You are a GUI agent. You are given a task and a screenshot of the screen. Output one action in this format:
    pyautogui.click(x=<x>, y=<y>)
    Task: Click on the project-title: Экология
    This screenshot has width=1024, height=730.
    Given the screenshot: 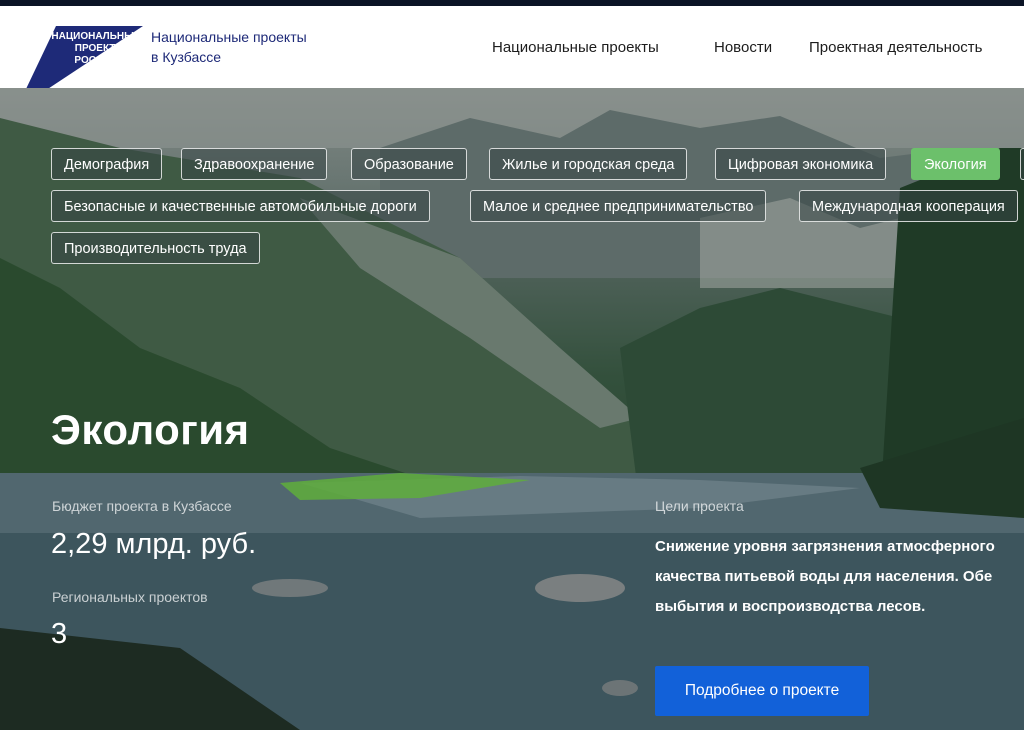 What is the action you would take?
    pyautogui.click(x=150, y=429)
    